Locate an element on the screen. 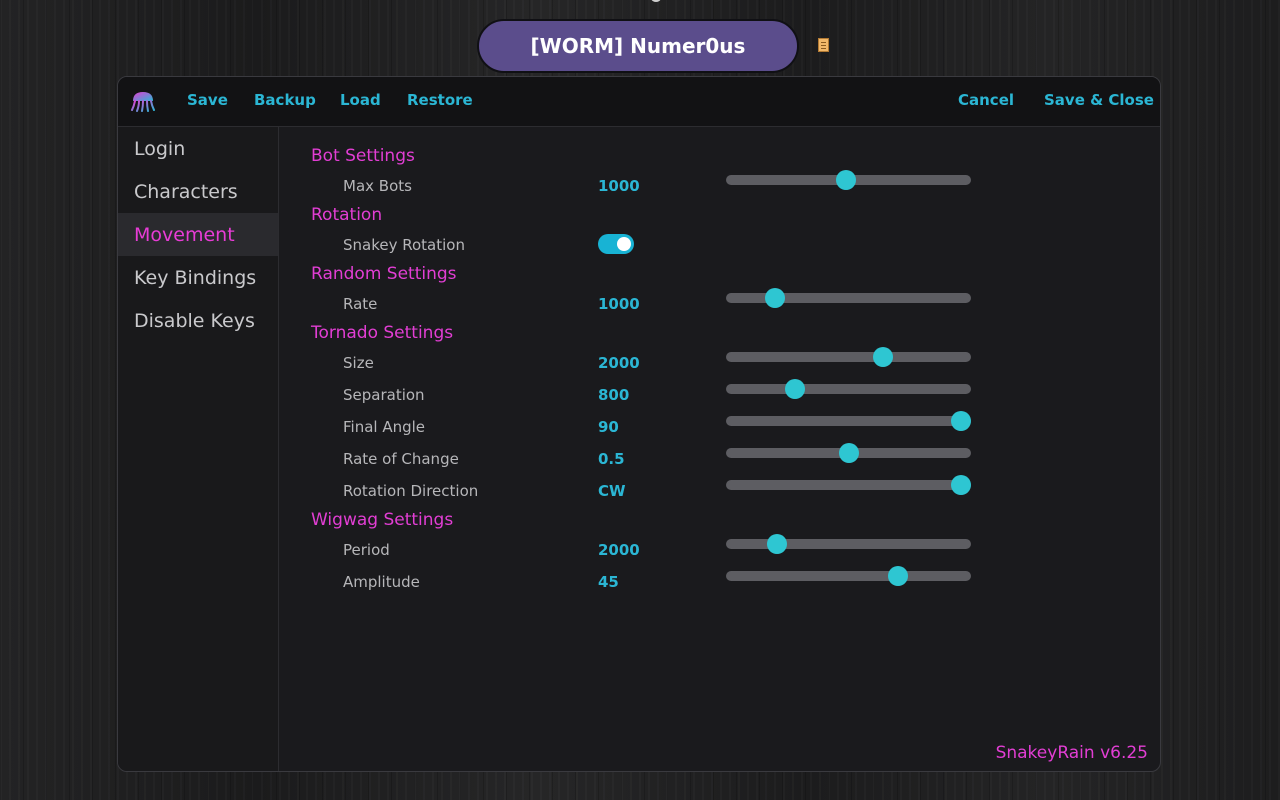 This screenshot has height=800, width=1280. section-rotation: Rotation is located at coordinates (347, 215).